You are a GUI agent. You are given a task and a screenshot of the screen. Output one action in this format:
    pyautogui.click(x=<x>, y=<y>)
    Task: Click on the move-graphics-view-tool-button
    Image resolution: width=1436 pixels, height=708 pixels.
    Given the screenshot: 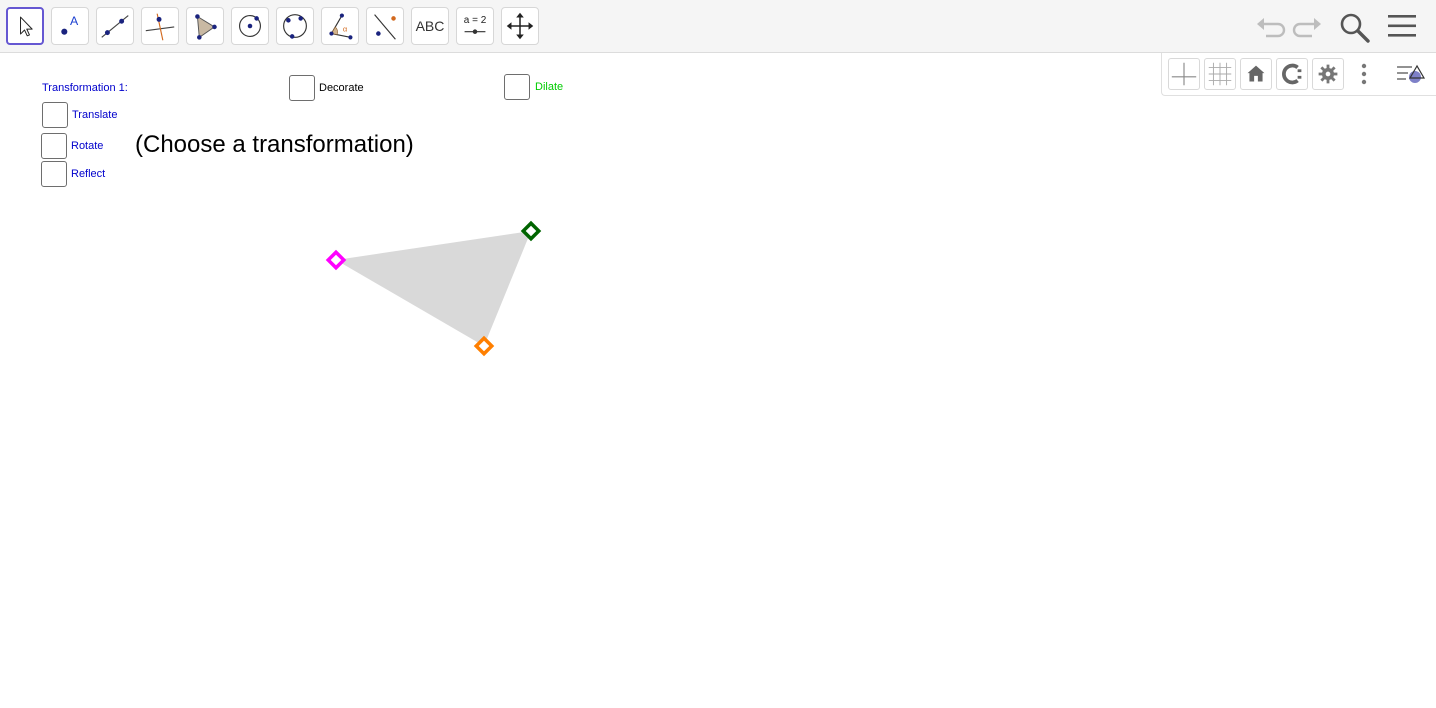 What is the action you would take?
    pyautogui.click(x=520, y=26)
    